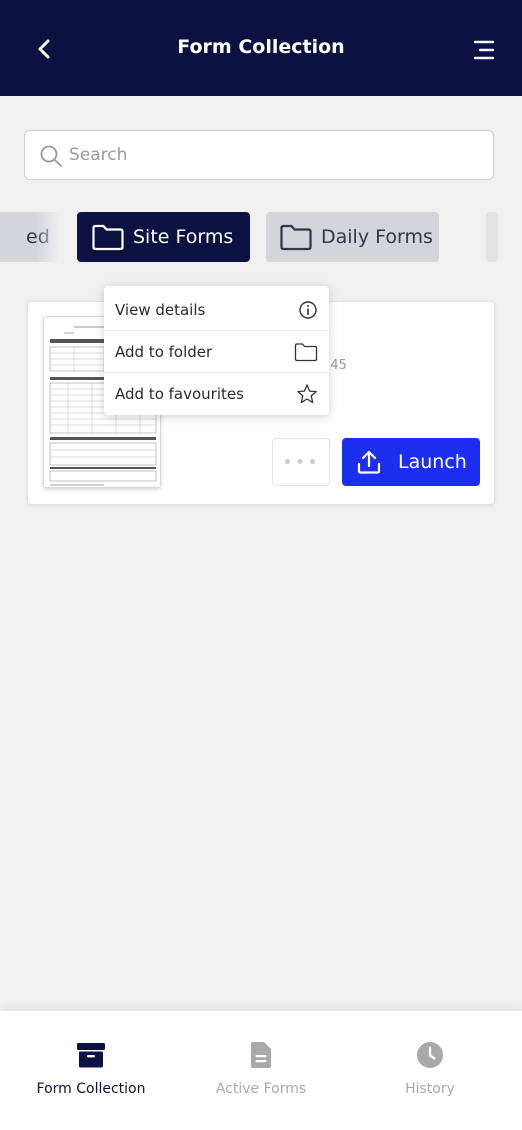  I want to click on nav-item-label: History, so click(430, 1089).